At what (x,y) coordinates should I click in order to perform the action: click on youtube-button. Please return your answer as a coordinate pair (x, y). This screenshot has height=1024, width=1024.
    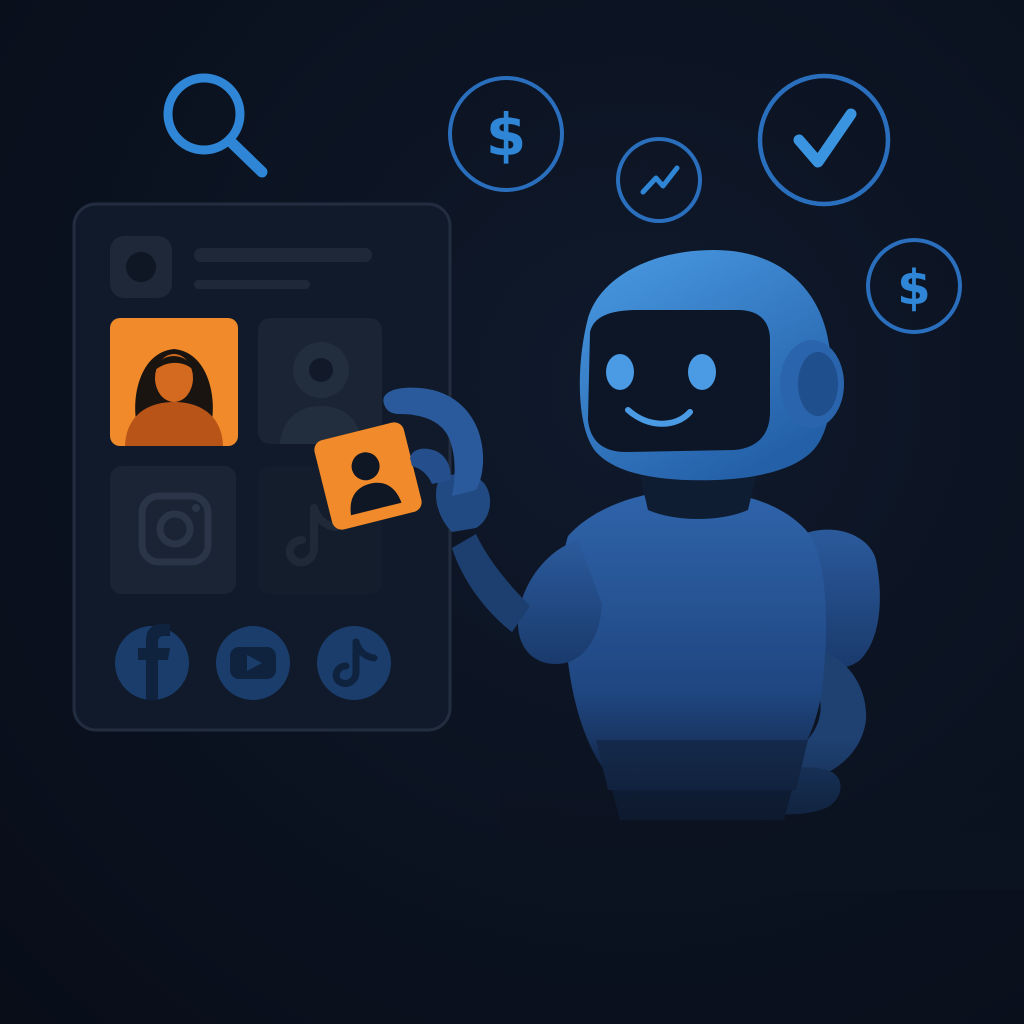
    Looking at the image, I should click on (253, 663).